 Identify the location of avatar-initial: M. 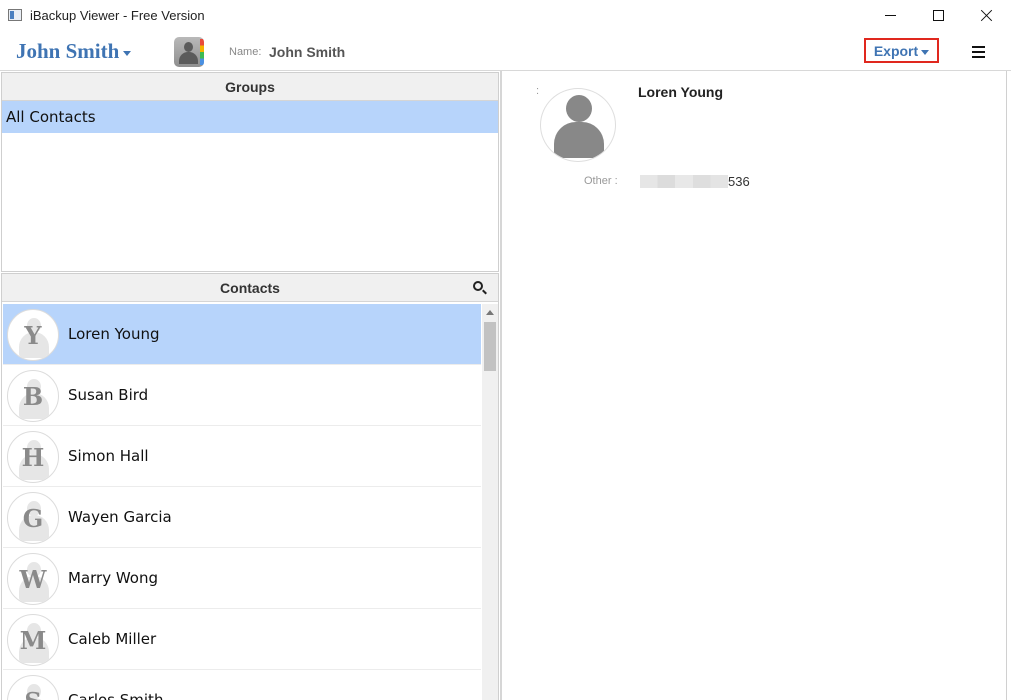
(33, 640).